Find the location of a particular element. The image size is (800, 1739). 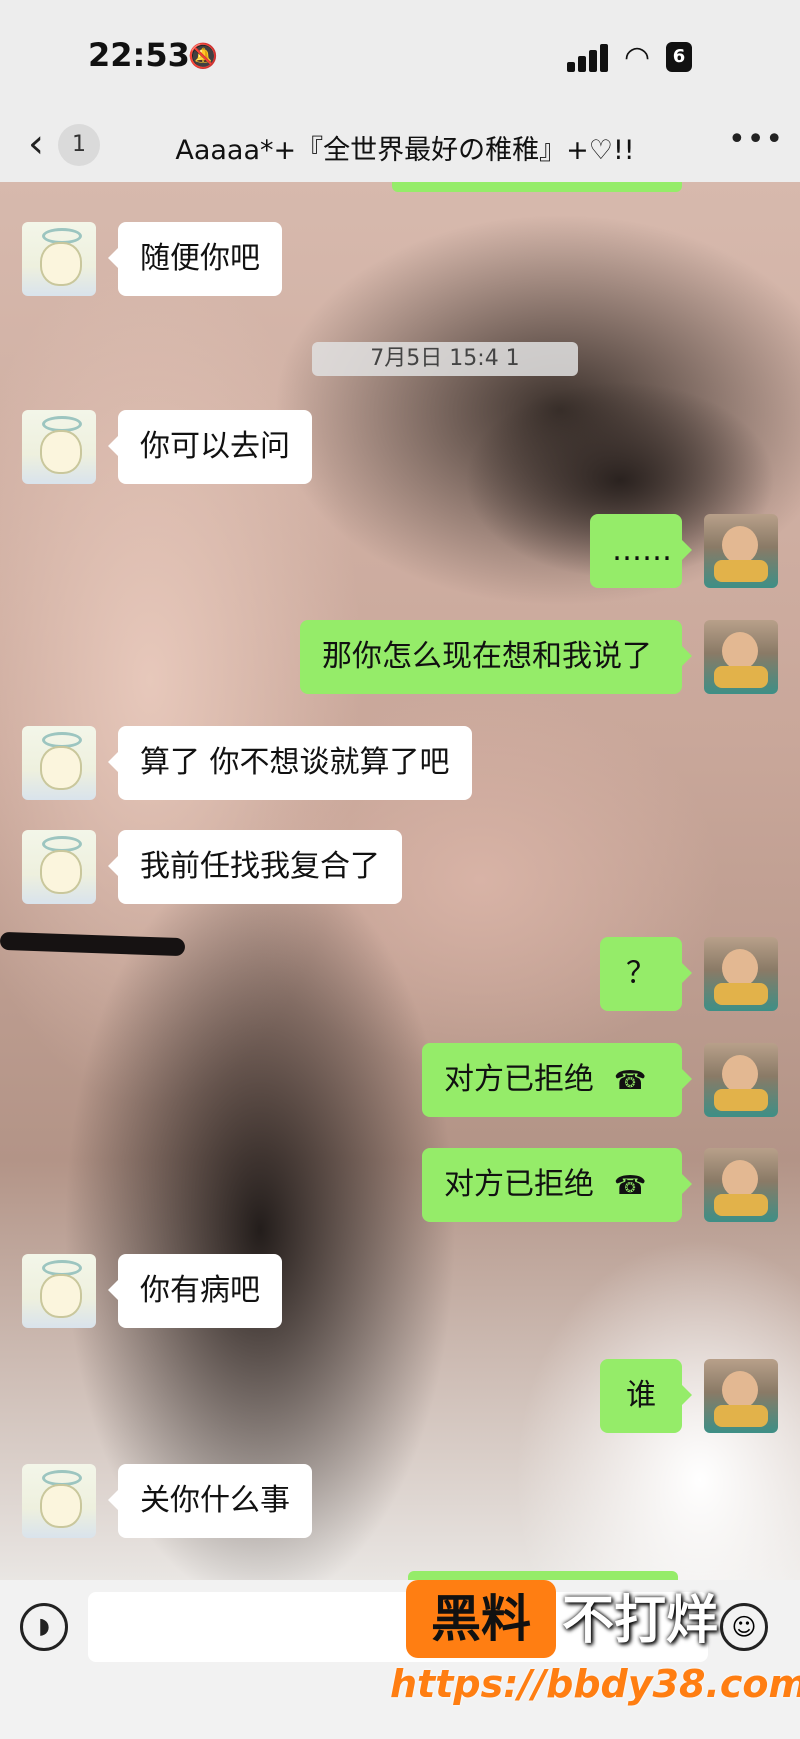

watermark-url: https://bbdy38.com is located at coordinates (595, 1684).